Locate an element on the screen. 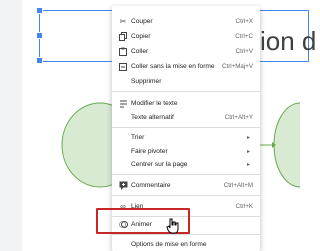 This screenshot has width=320, height=251. menu-item-couper: ✂ Couper Ctrl+X is located at coordinates (186, 21).